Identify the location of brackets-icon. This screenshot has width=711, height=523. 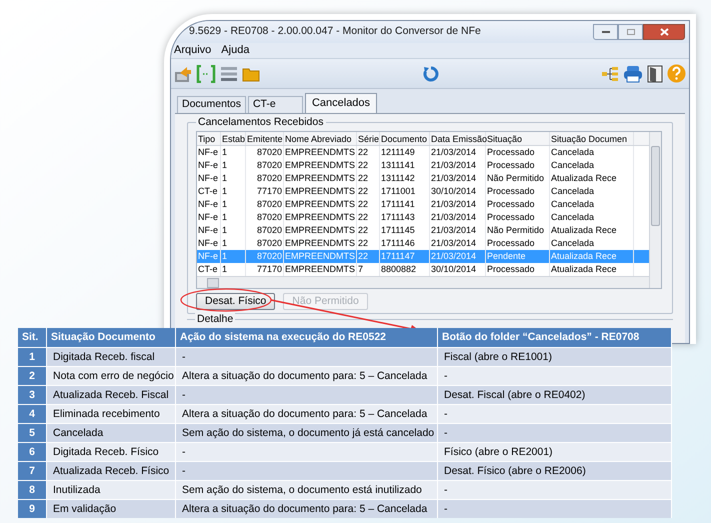
(206, 73).